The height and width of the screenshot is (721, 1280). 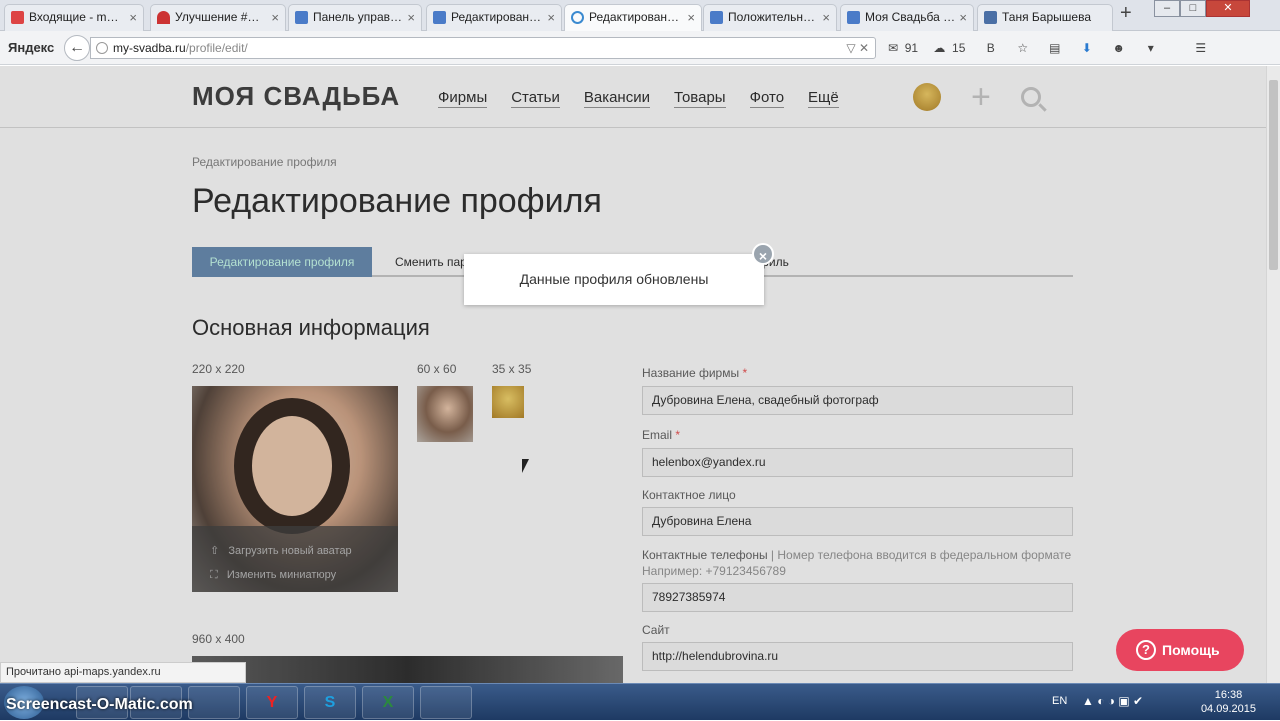 What do you see at coordinates (1273, 175) in the screenshot?
I see `scrollbar-thumb` at bounding box center [1273, 175].